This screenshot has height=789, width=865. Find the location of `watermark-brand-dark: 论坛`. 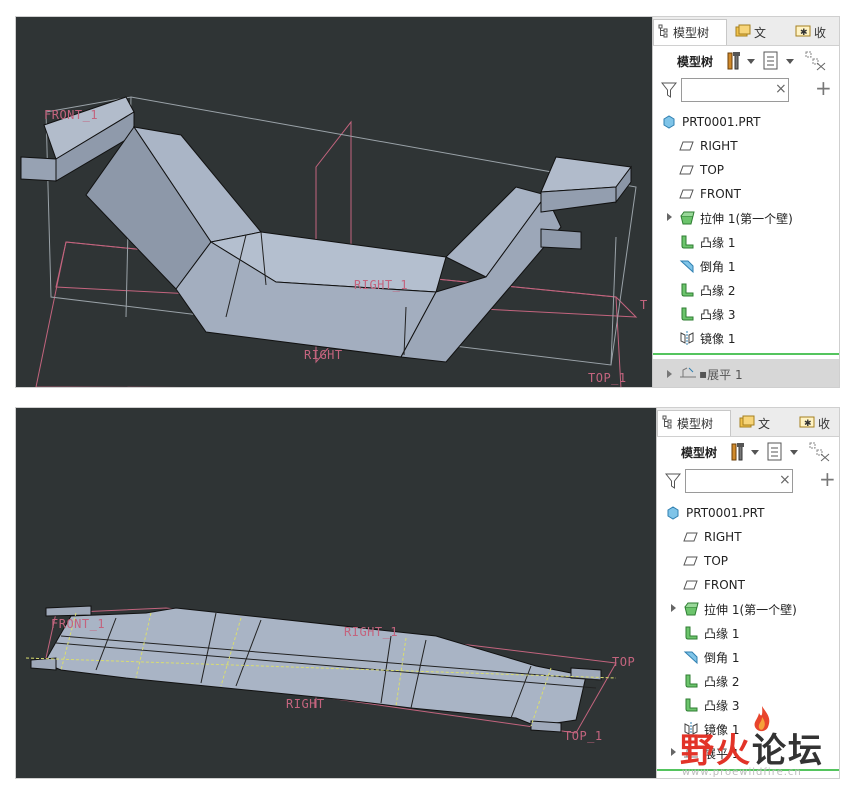

watermark-brand-dark: 论坛 is located at coordinates (788, 751).